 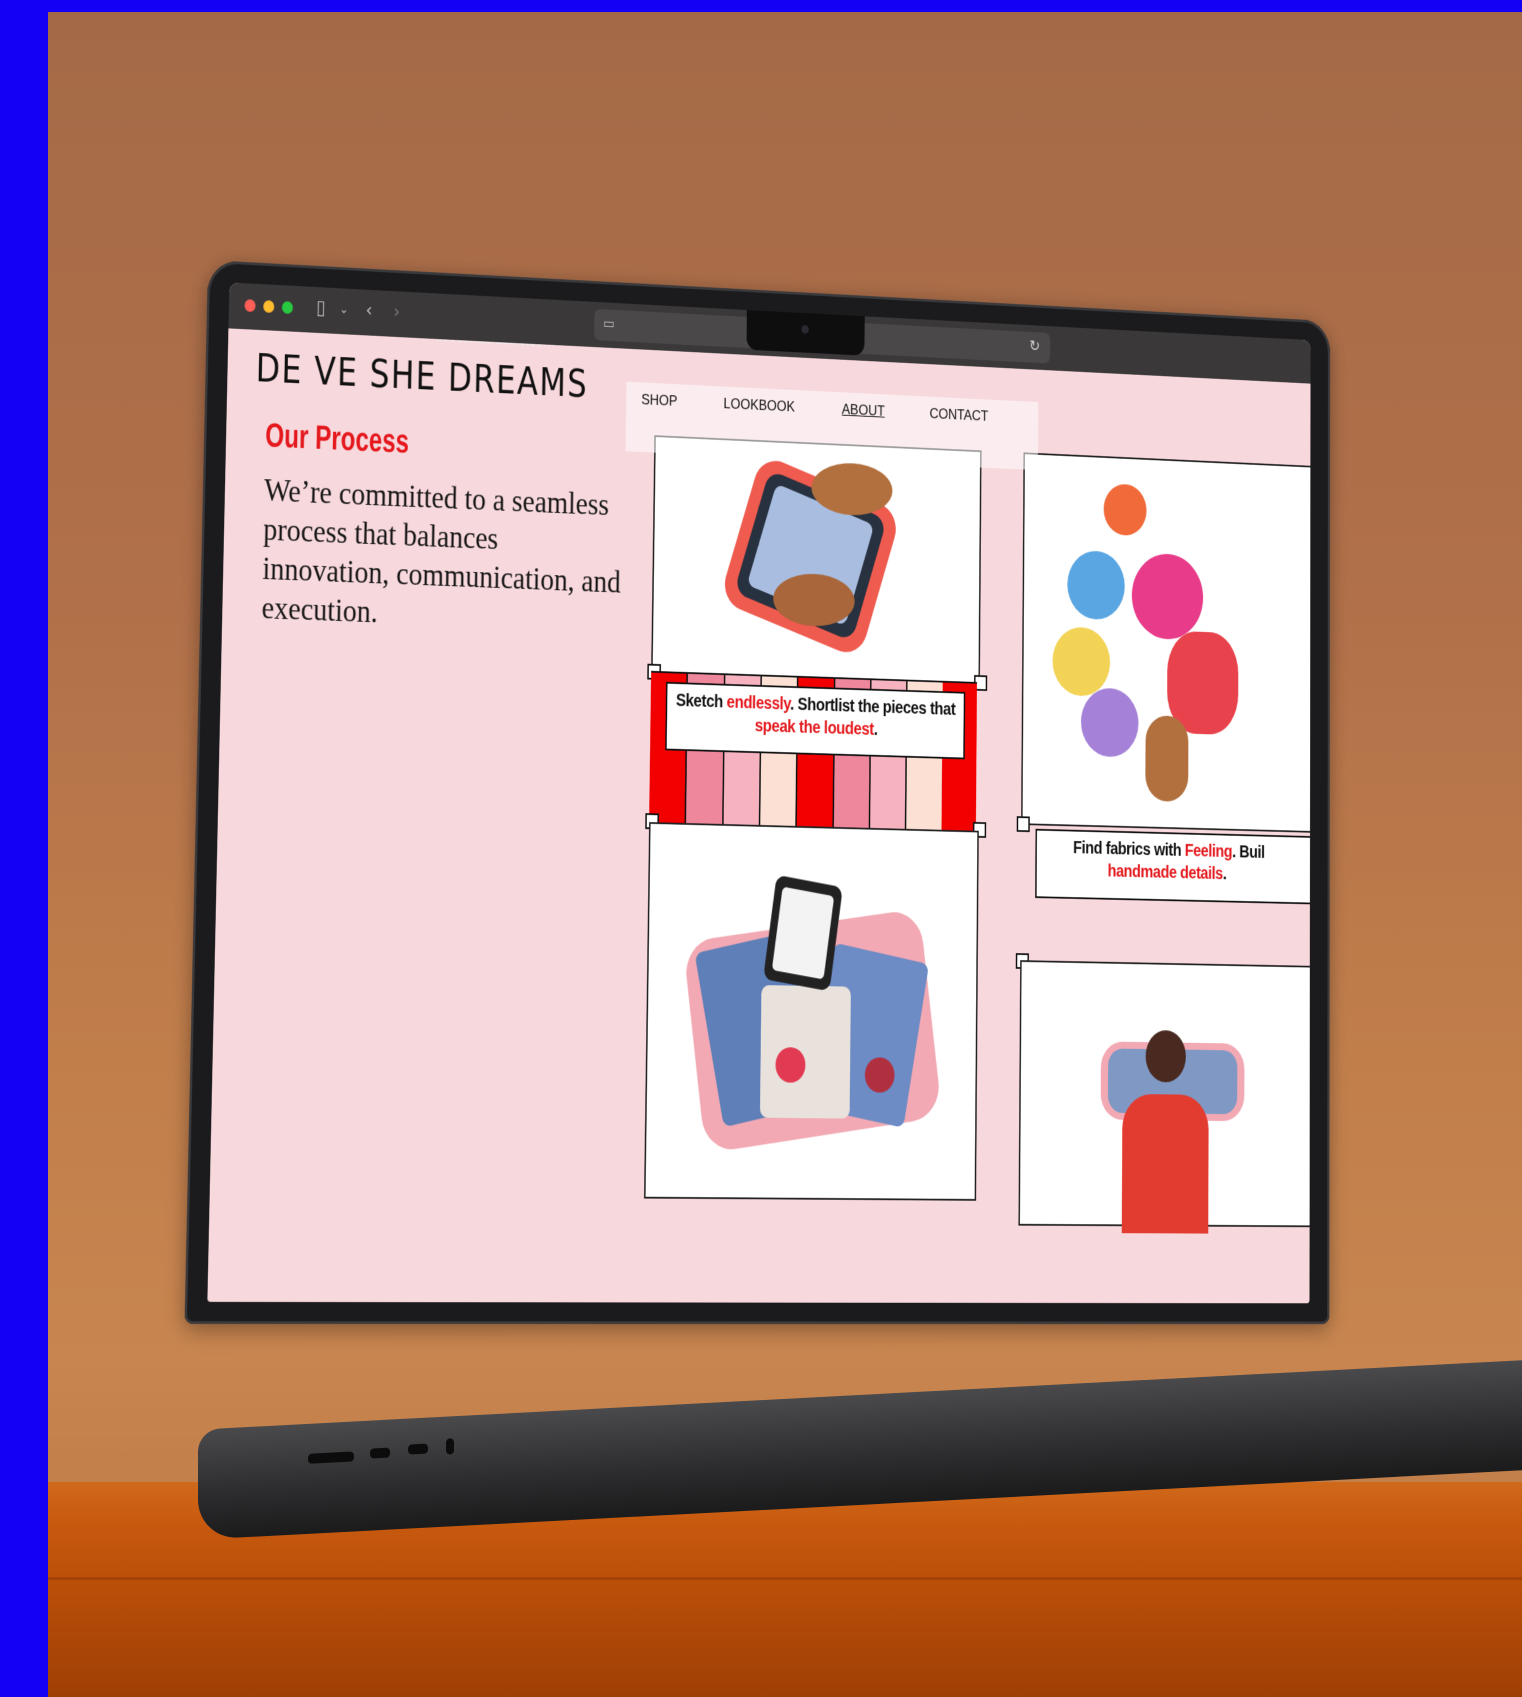 What do you see at coordinates (1129, 849) in the screenshot?
I see `caption-text: Find fabrics with` at bounding box center [1129, 849].